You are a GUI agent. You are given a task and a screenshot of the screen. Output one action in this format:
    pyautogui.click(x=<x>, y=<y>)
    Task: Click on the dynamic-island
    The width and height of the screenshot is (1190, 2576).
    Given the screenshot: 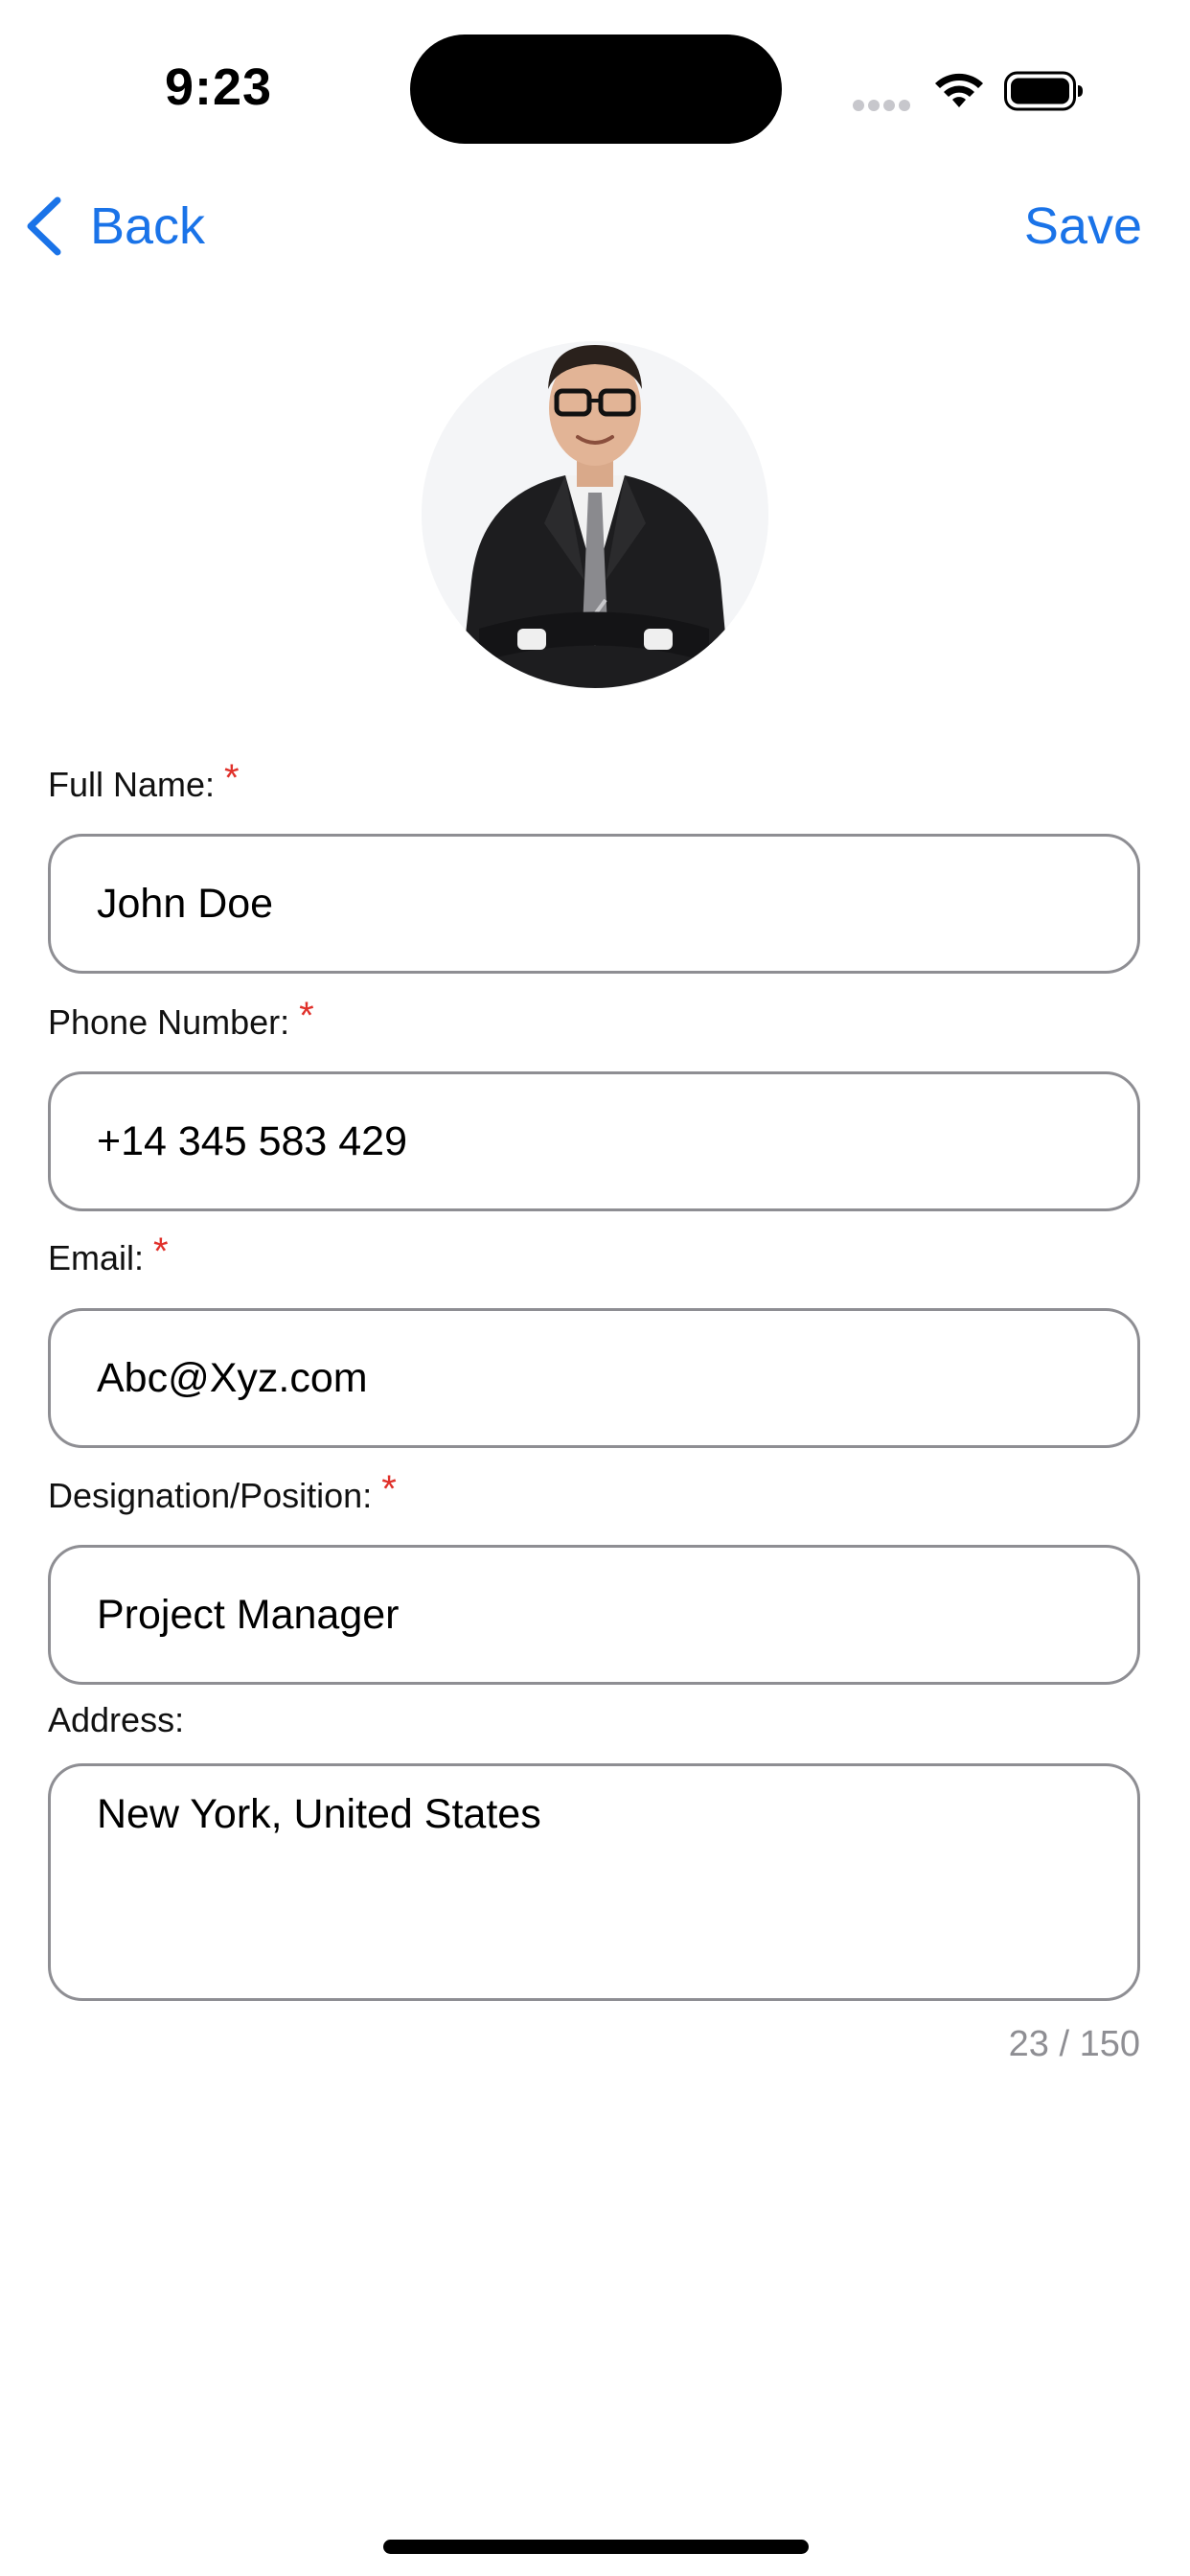 What is the action you would take?
    pyautogui.click(x=596, y=89)
    